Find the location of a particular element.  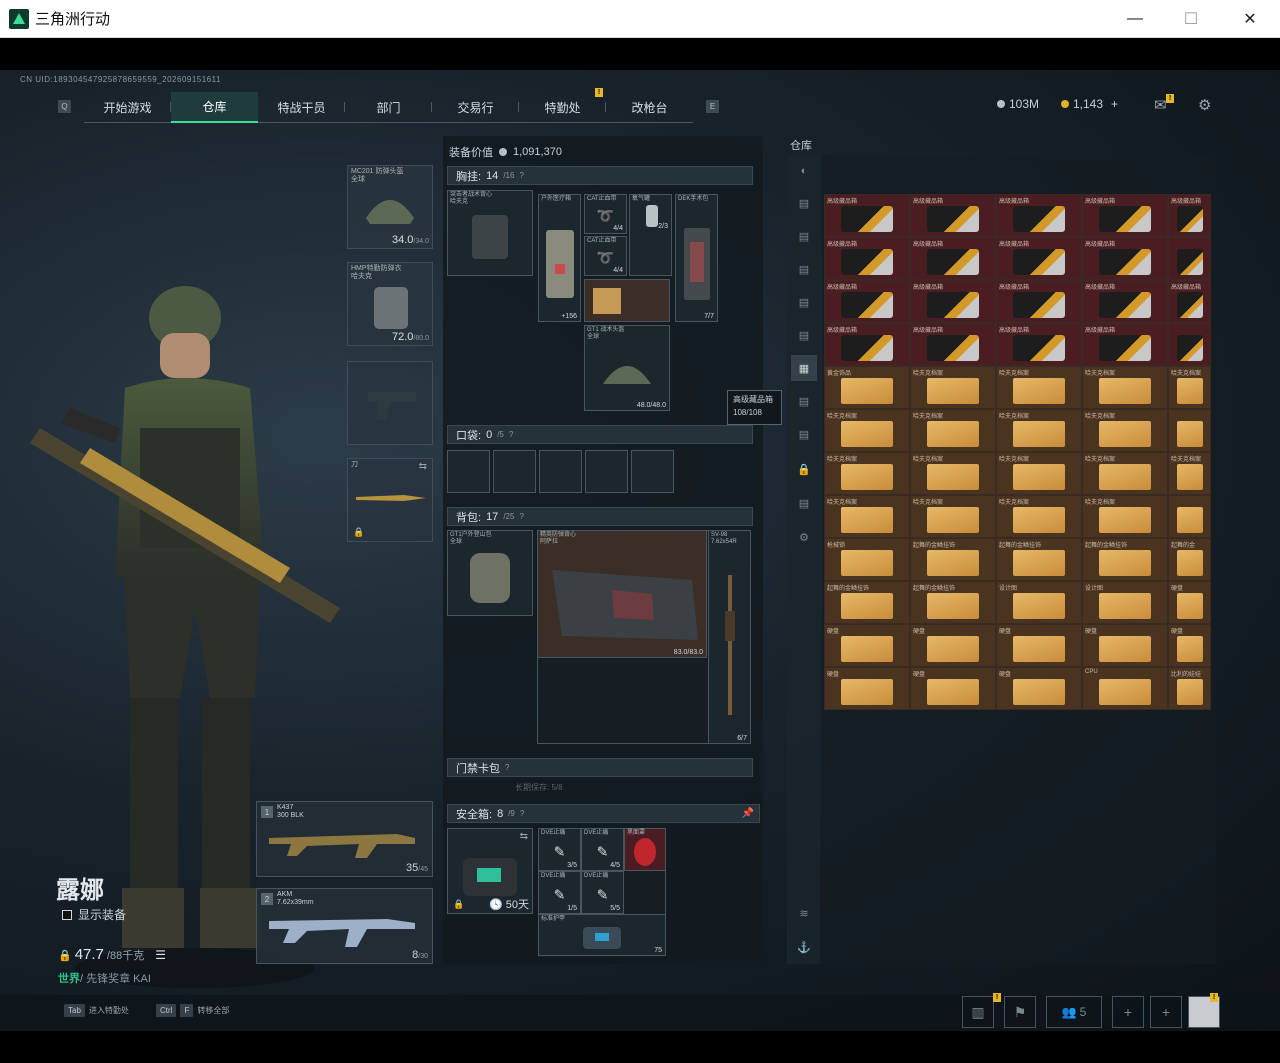

stash-tab-9-icon: ▤ is located at coordinates (804, 503).